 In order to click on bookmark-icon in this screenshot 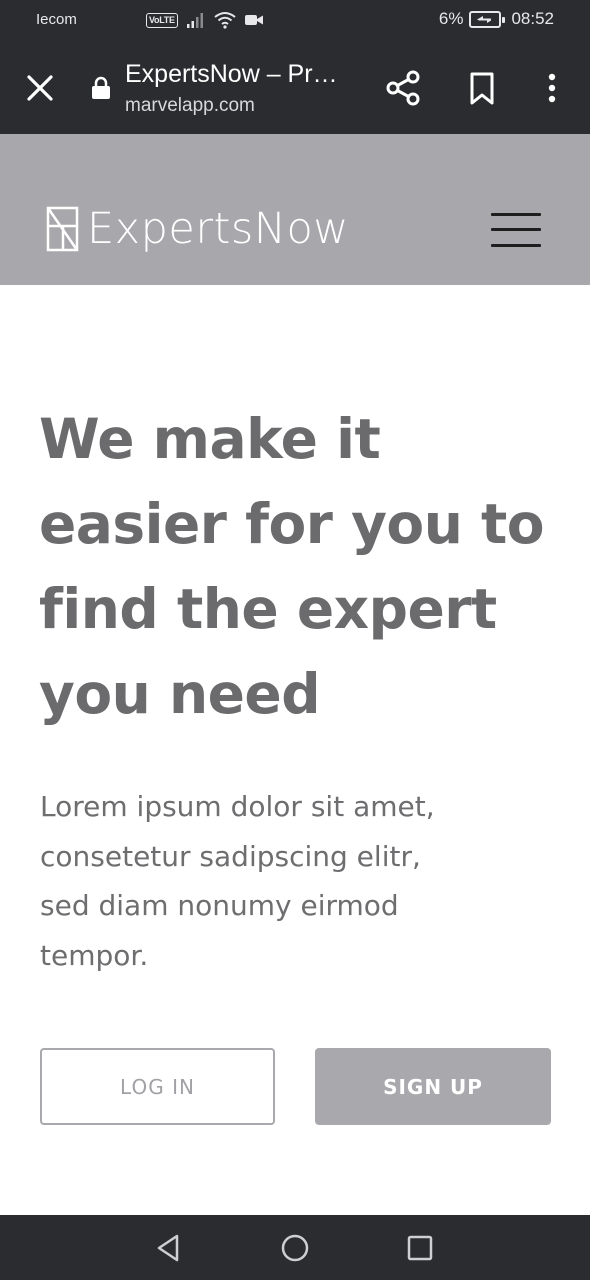, I will do `click(482, 89)`.